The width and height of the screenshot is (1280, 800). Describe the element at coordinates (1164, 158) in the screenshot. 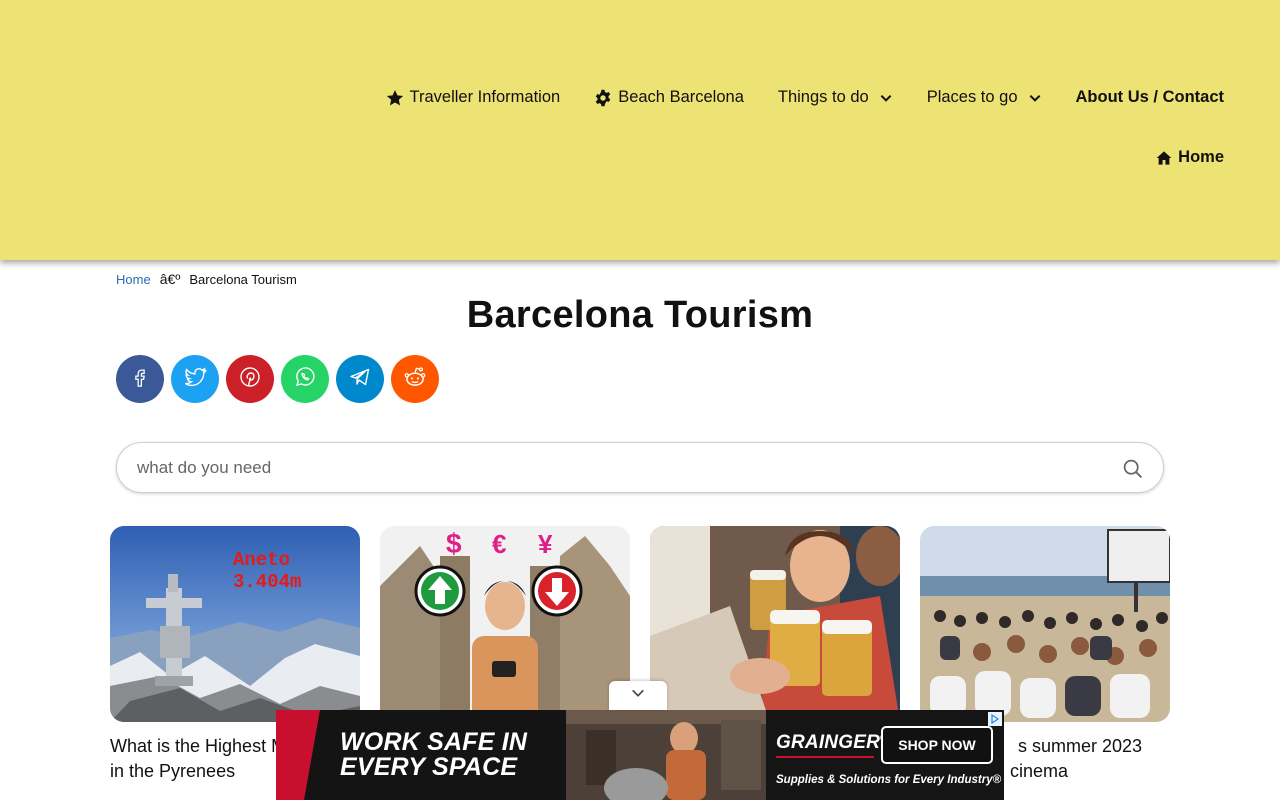

I see `home-icon` at that location.